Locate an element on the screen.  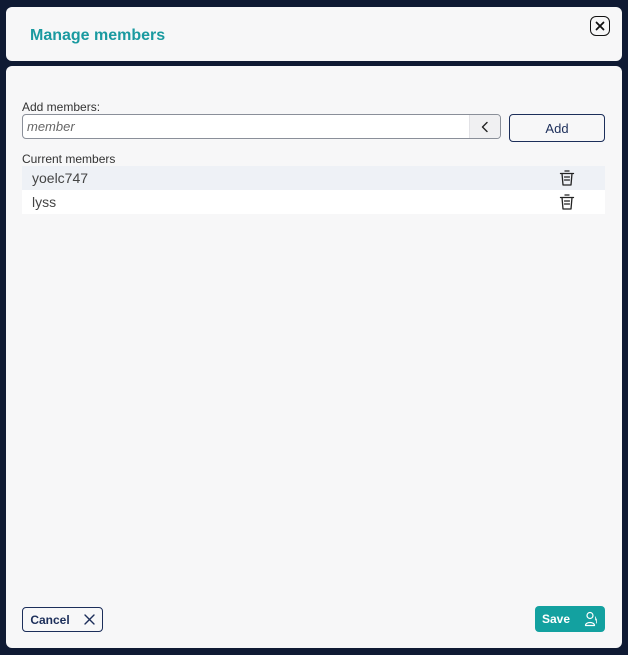
list-item: lyss is located at coordinates (313, 202).